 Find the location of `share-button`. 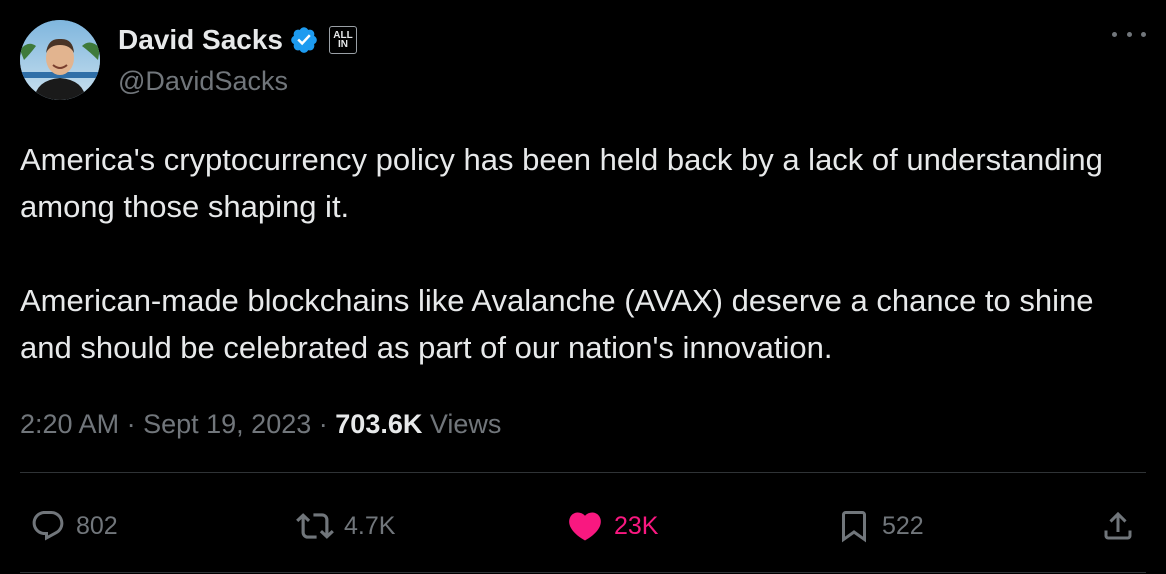

share-button is located at coordinates (1118, 526).